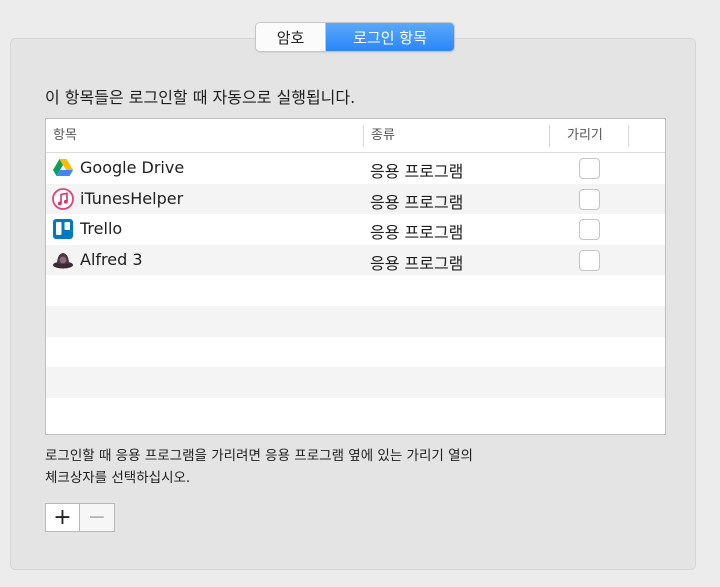 The width and height of the screenshot is (720, 587). I want to click on item-name: Google Drive, so click(132, 167).